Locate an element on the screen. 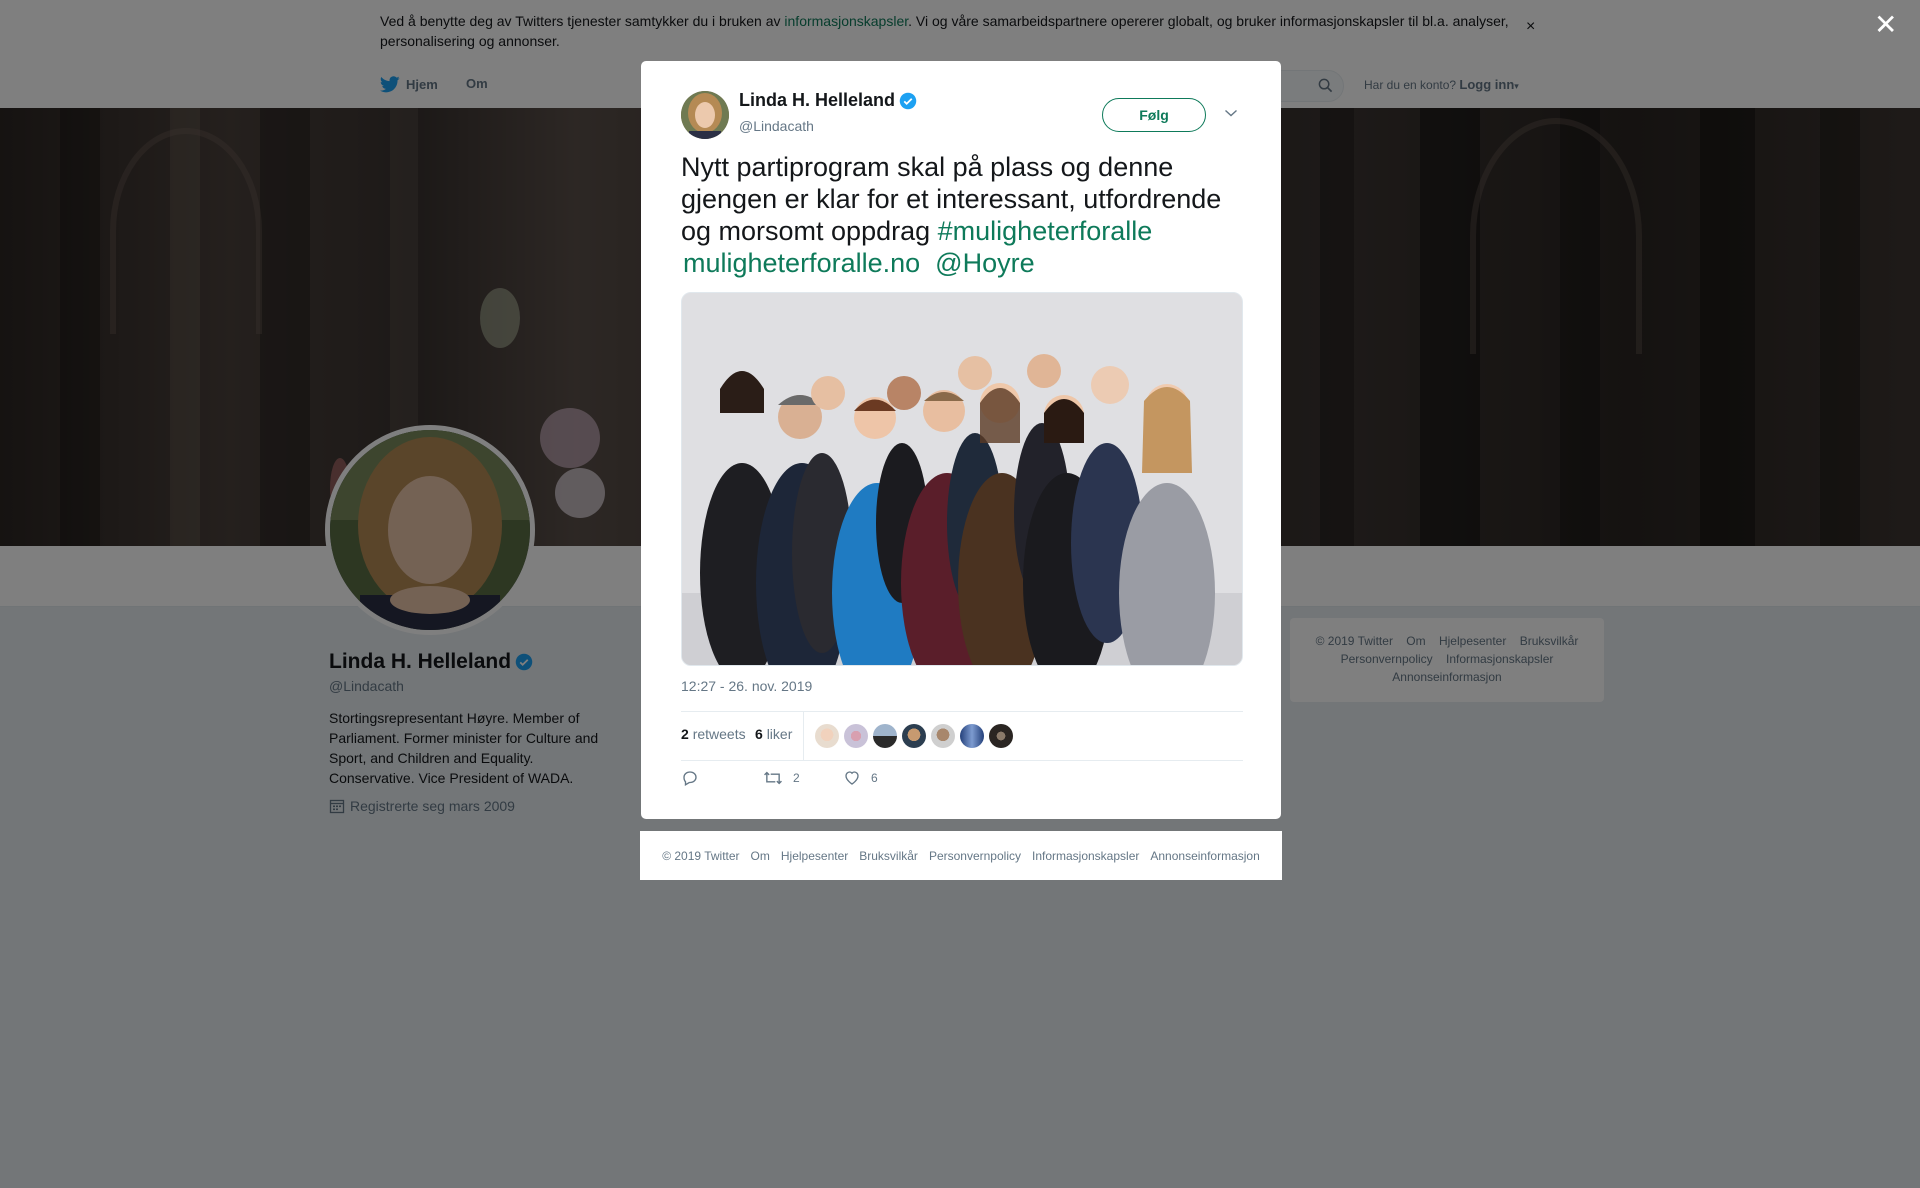 The height and width of the screenshot is (1188, 1920). likes-count: 6 is located at coordinates (759, 734).